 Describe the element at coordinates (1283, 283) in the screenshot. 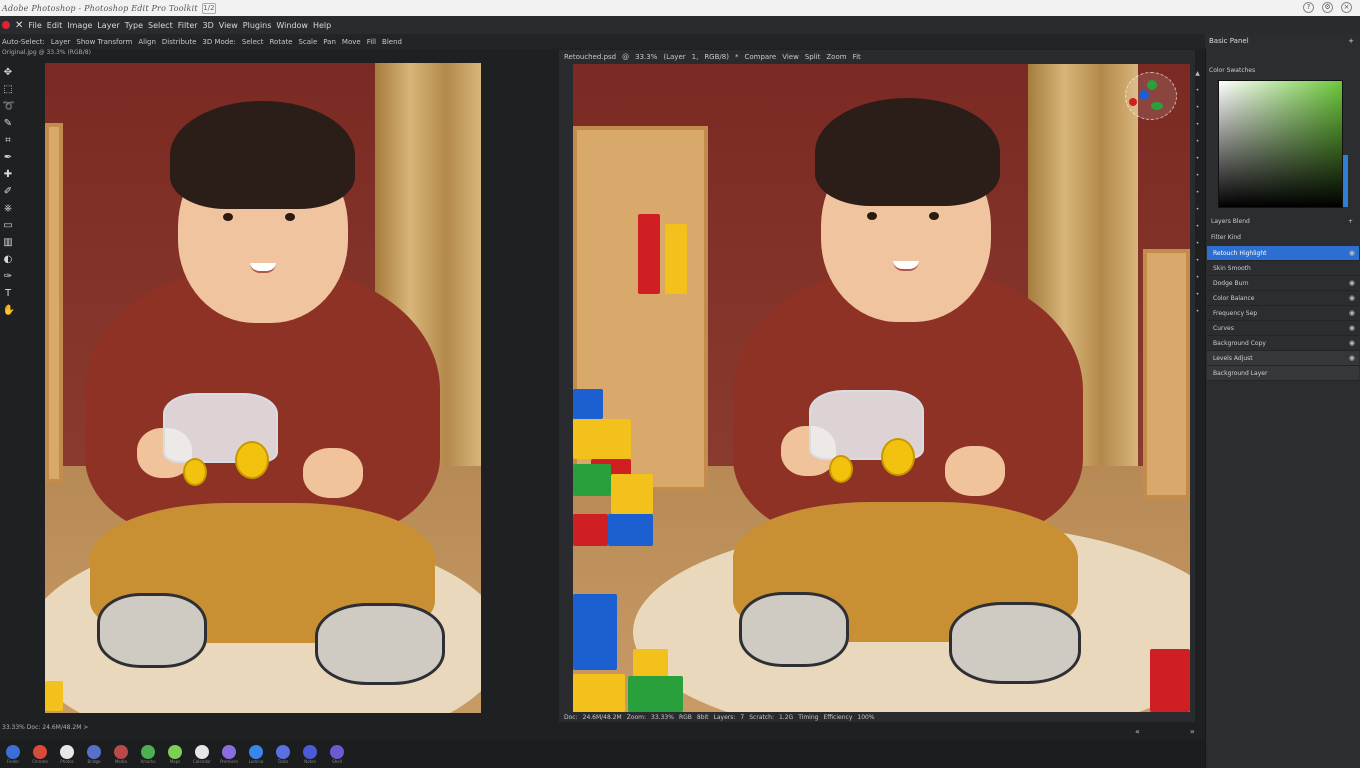

I see `layer-row: Dodge Burn ◉` at that location.